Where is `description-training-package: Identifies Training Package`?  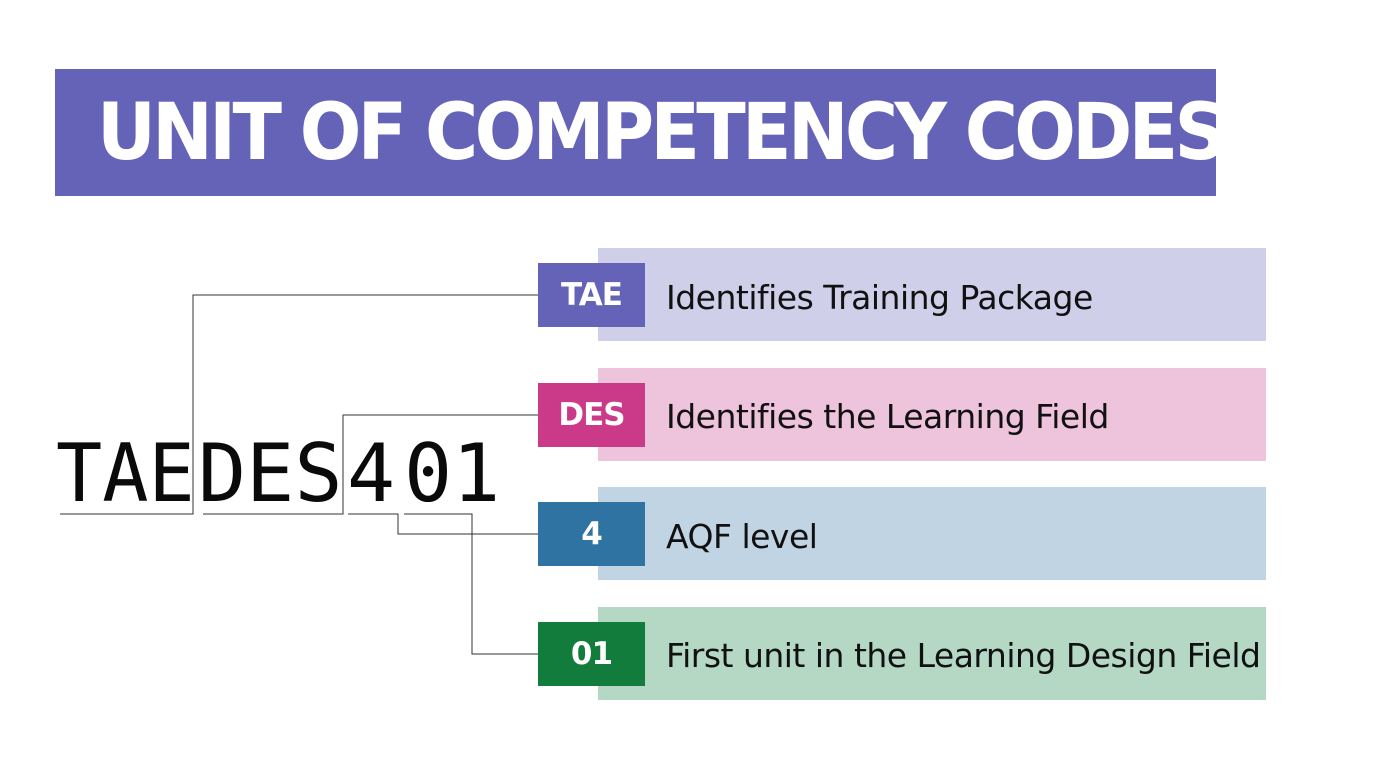 description-training-package: Identifies Training Package is located at coordinates (879, 297).